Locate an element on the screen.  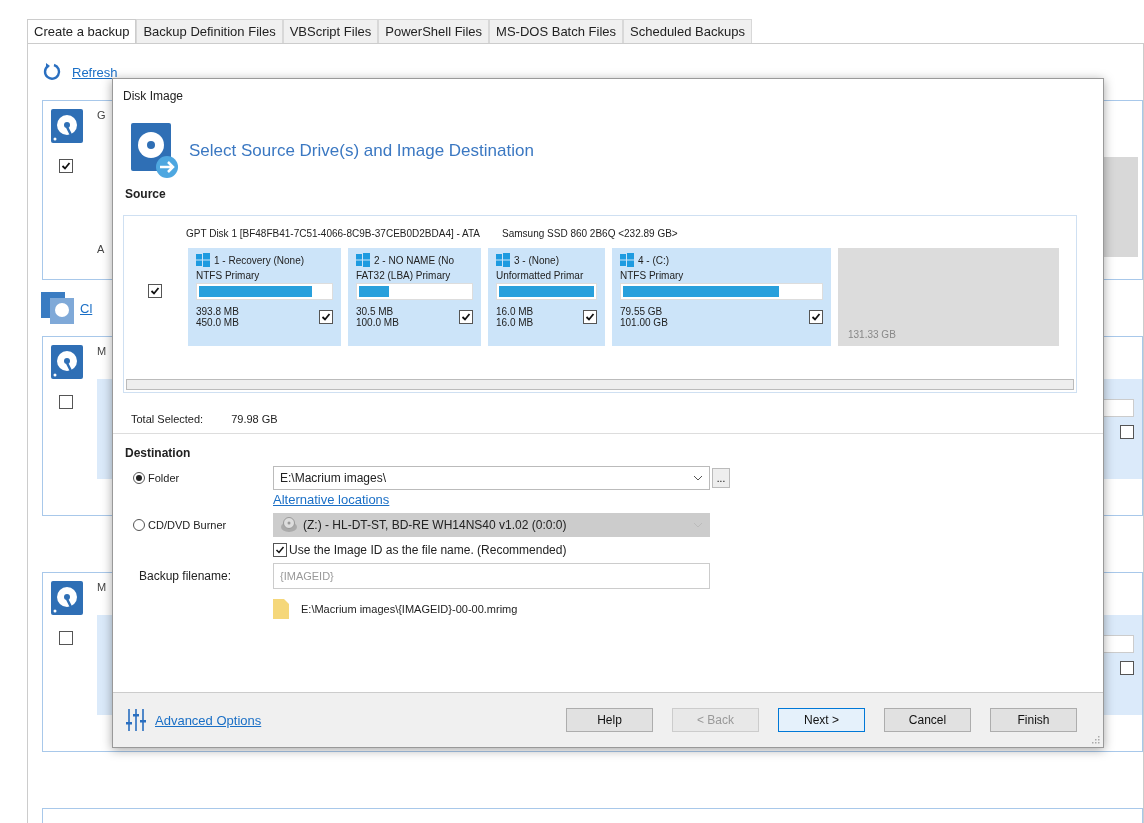
tab: Create a backup is located at coordinates (82, 31).